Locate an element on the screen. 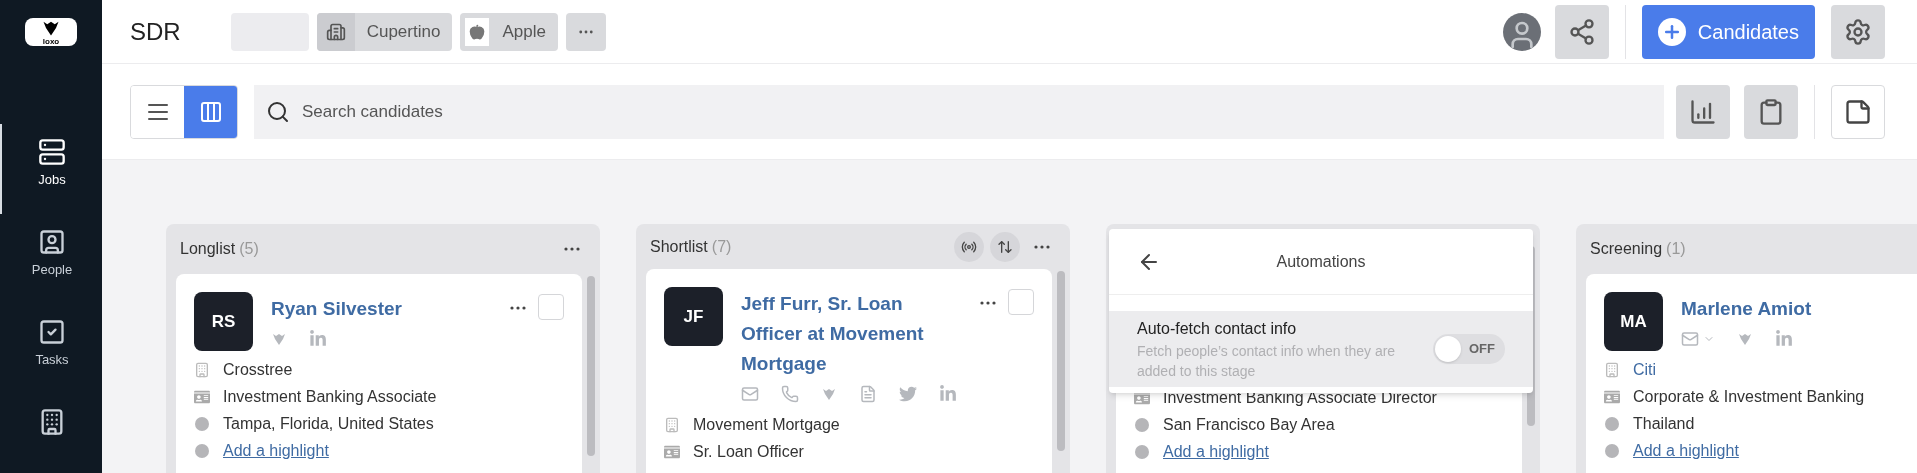 Image resolution: width=1917 pixels, height=473 pixels. phone-icon is located at coordinates (790, 394).